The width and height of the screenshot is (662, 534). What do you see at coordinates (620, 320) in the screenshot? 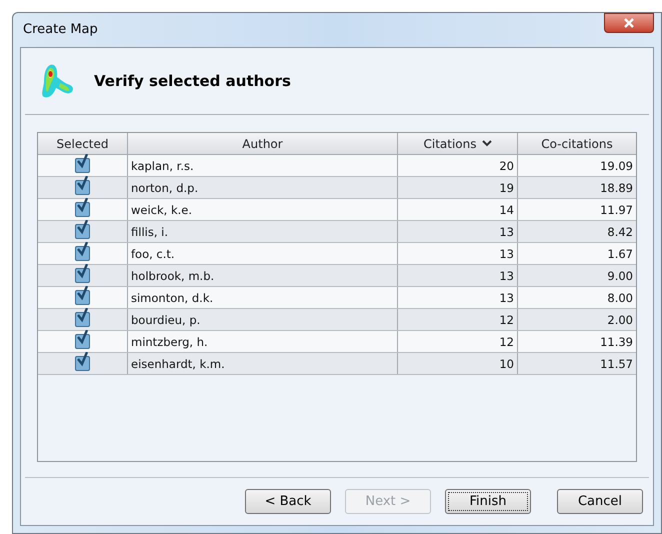
I see `table-cell-text: 2.00` at bounding box center [620, 320].